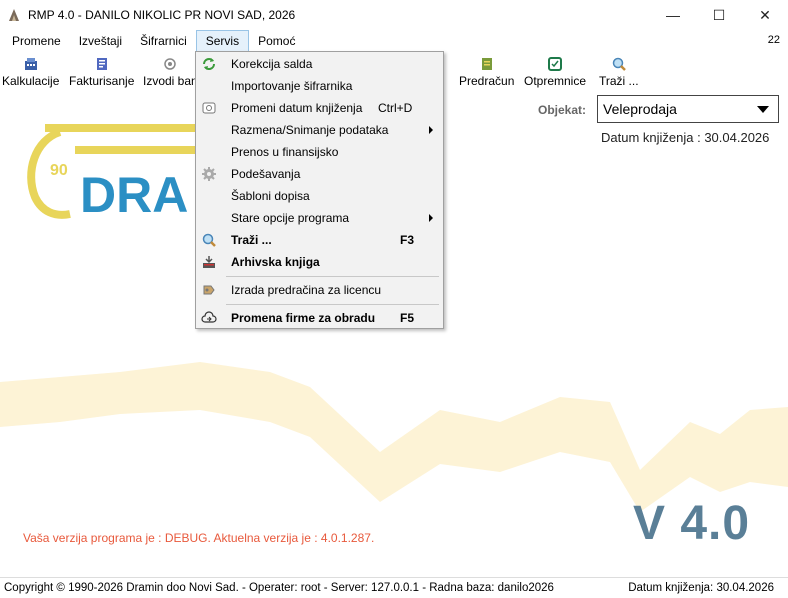 The image size is (788, 598). I want to click on menu-promene: Promene, so click(36, 41).